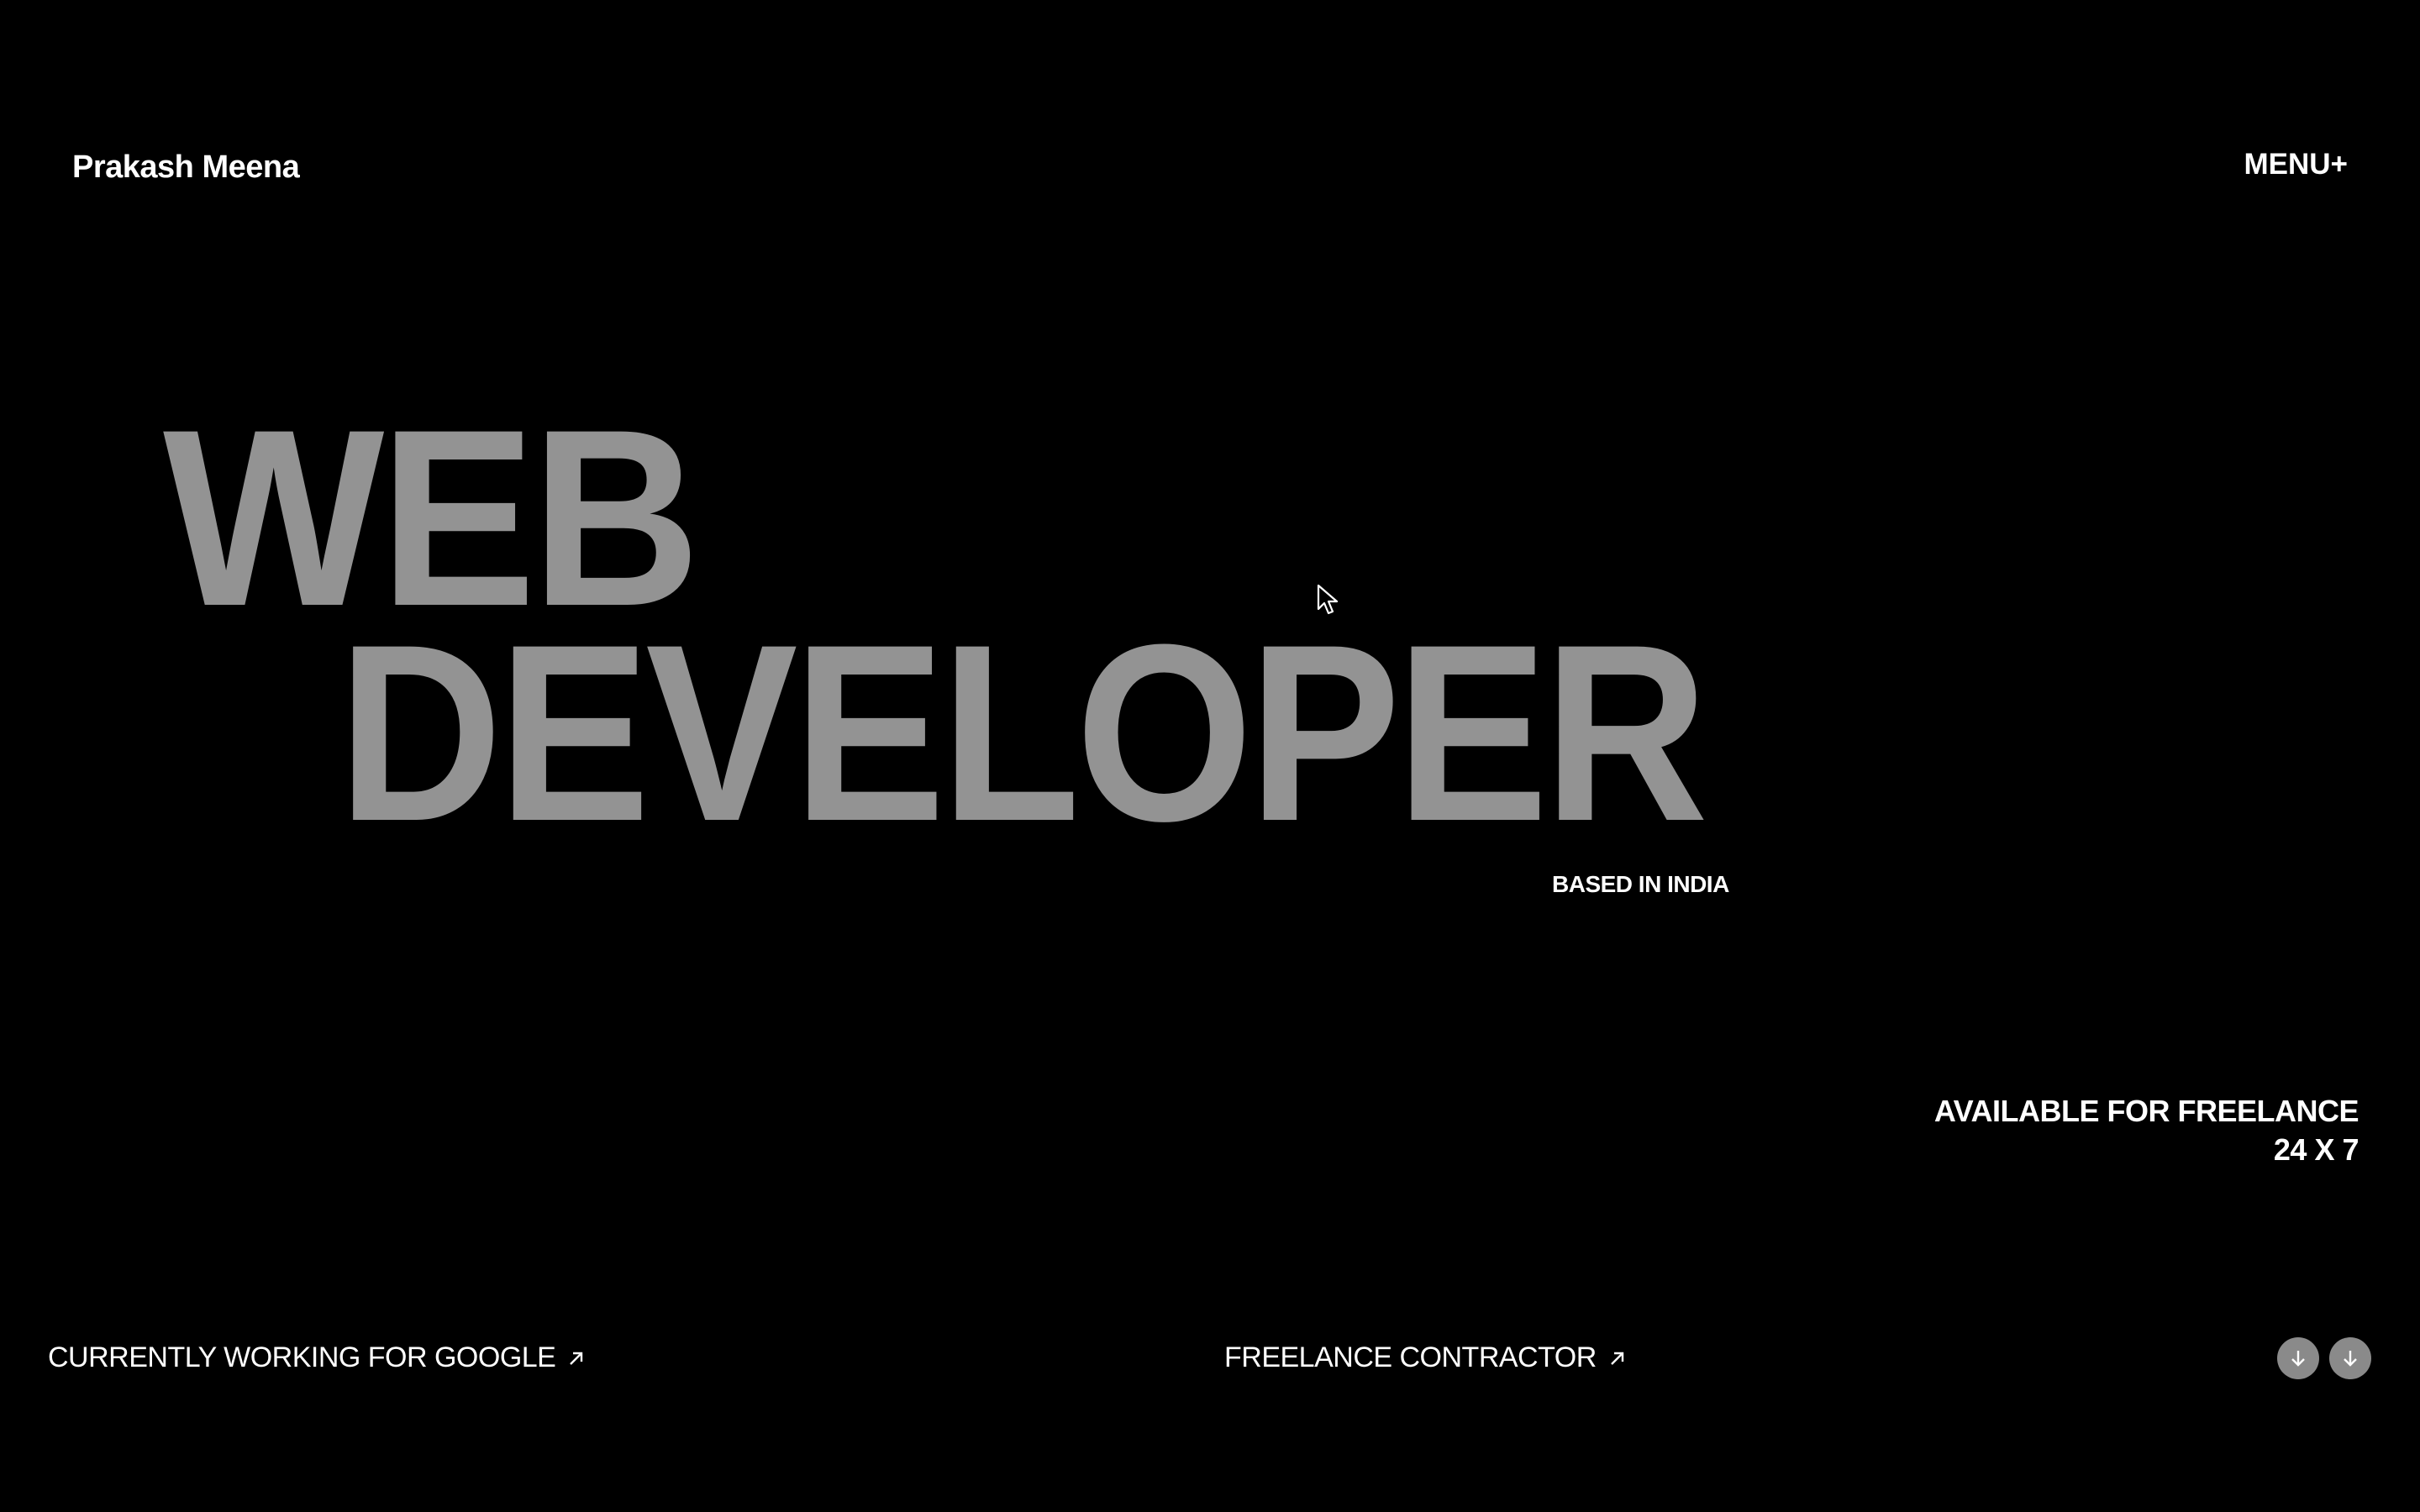  I want to click on scroll-down-button, so click(2298, 1358).